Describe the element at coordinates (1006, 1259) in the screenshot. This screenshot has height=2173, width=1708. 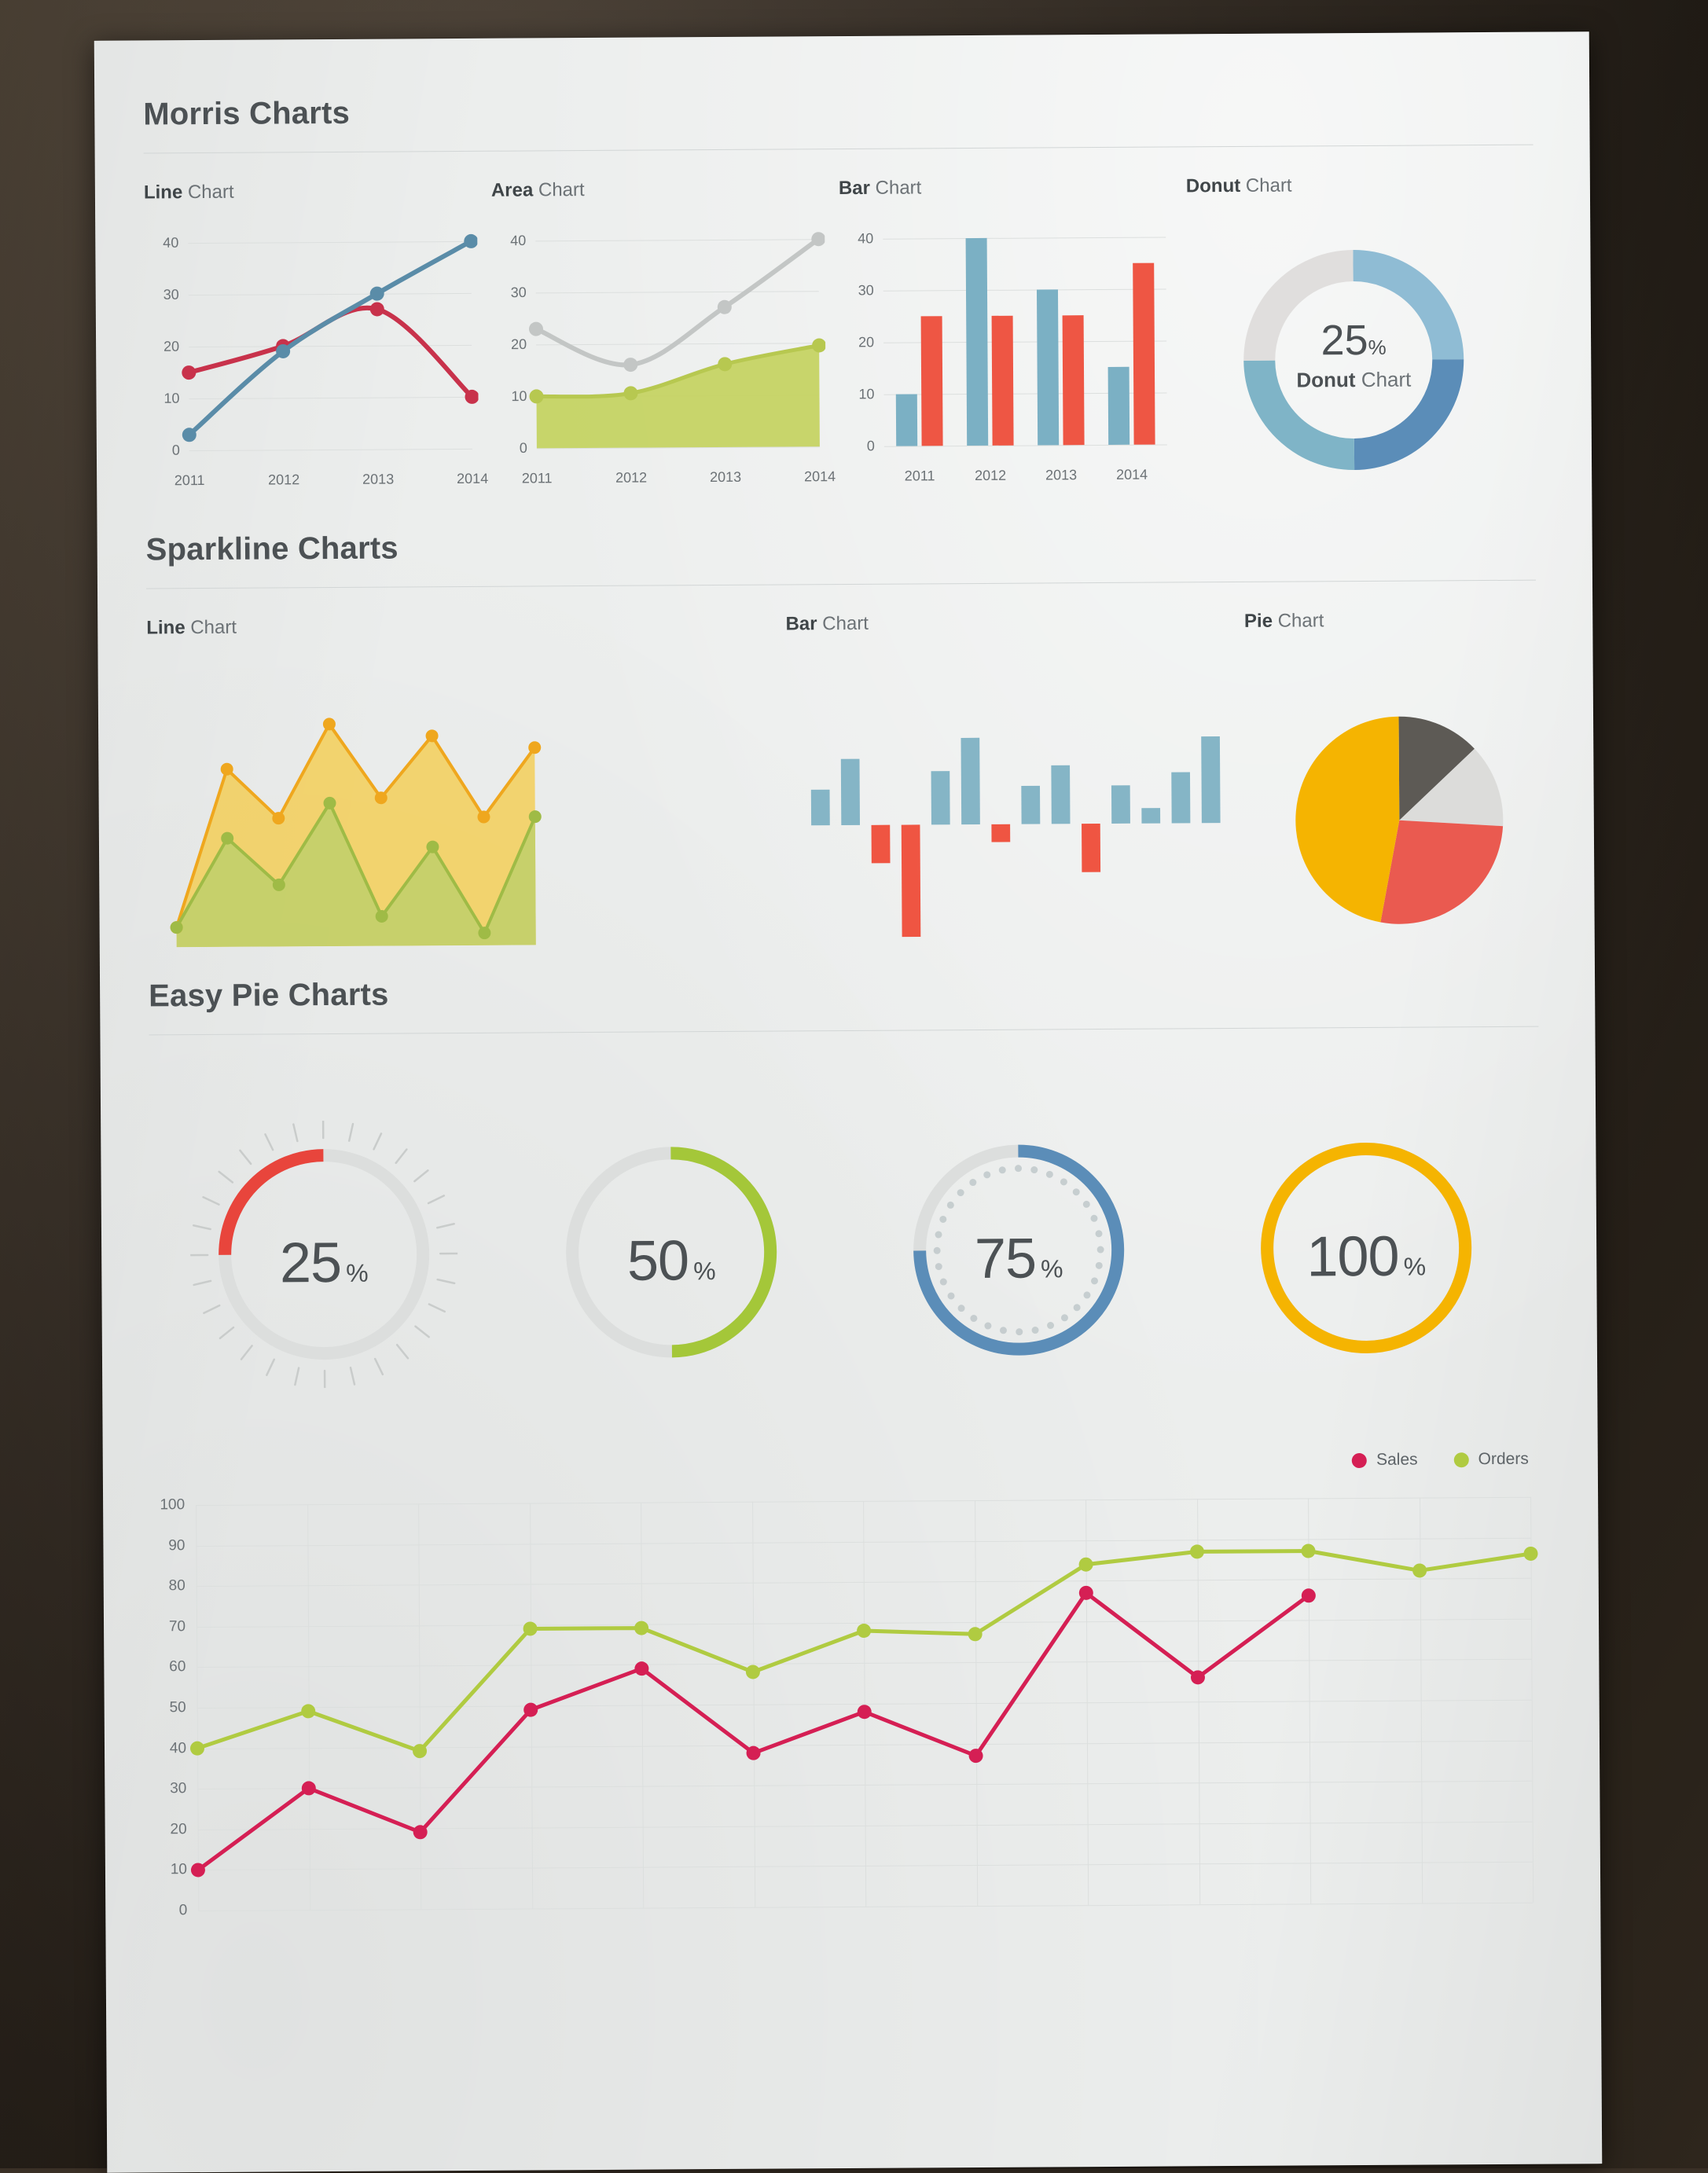
I see `easy-pie-value: 75` at that location.